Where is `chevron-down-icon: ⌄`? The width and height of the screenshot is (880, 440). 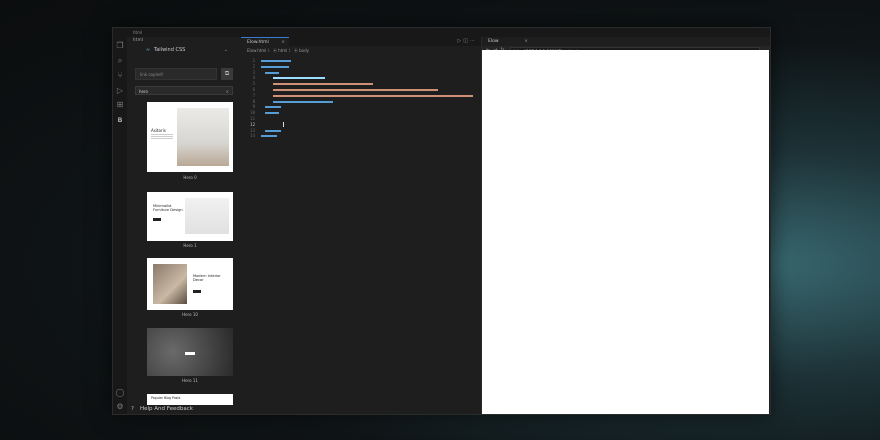
chevron-down-icon: ⌄ is located at coordinates (225, 50).